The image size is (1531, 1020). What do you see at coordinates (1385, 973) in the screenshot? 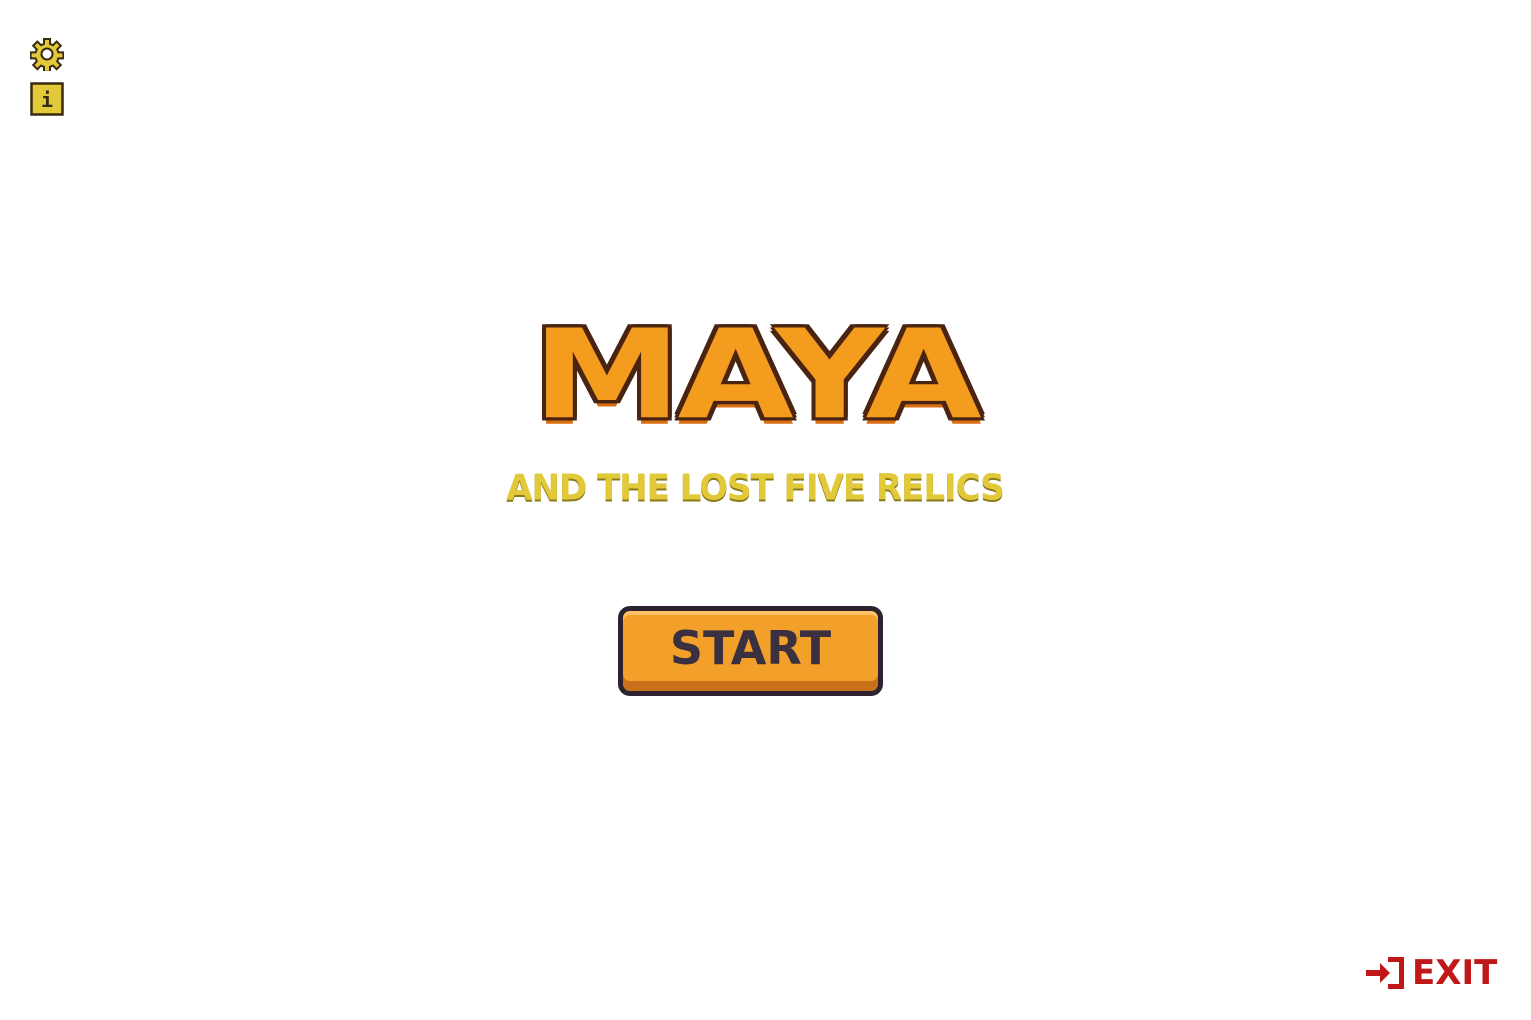
I see `exit-door-icon` at bounding box center [1385, 973].